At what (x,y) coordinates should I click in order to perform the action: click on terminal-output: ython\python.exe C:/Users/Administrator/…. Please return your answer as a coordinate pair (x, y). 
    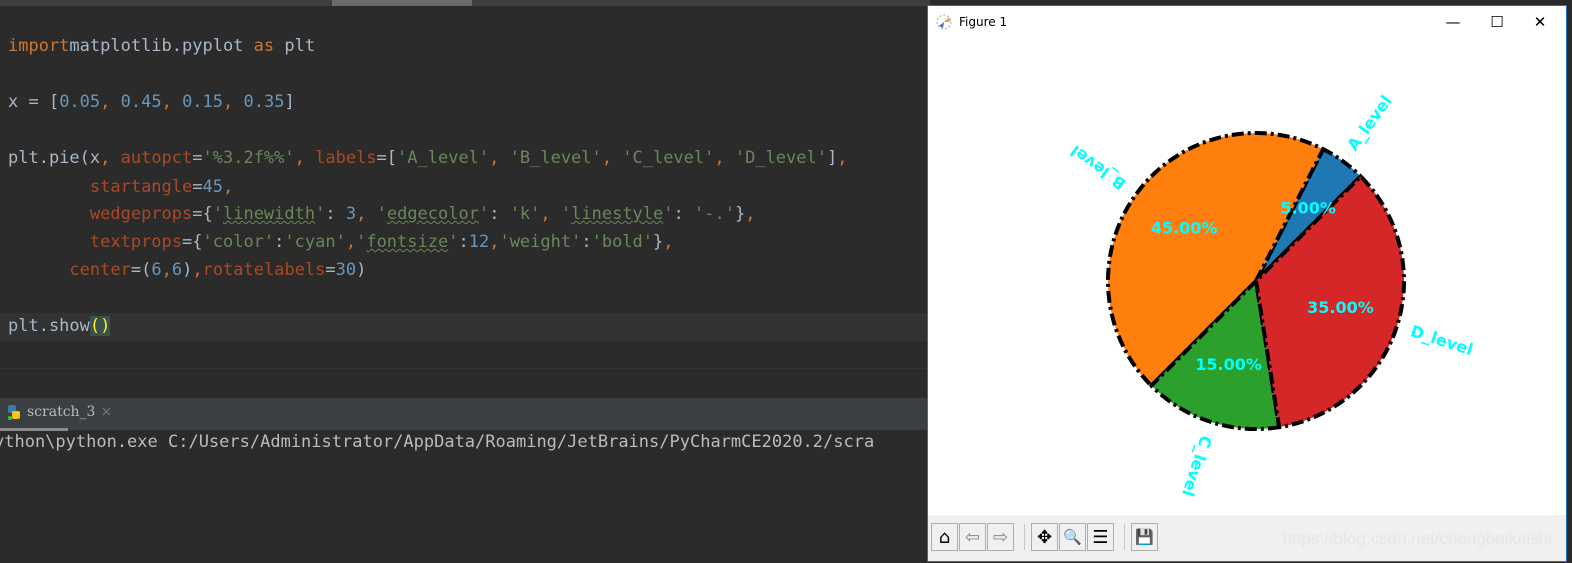
    Looking at the image, I should click on (437, 442).